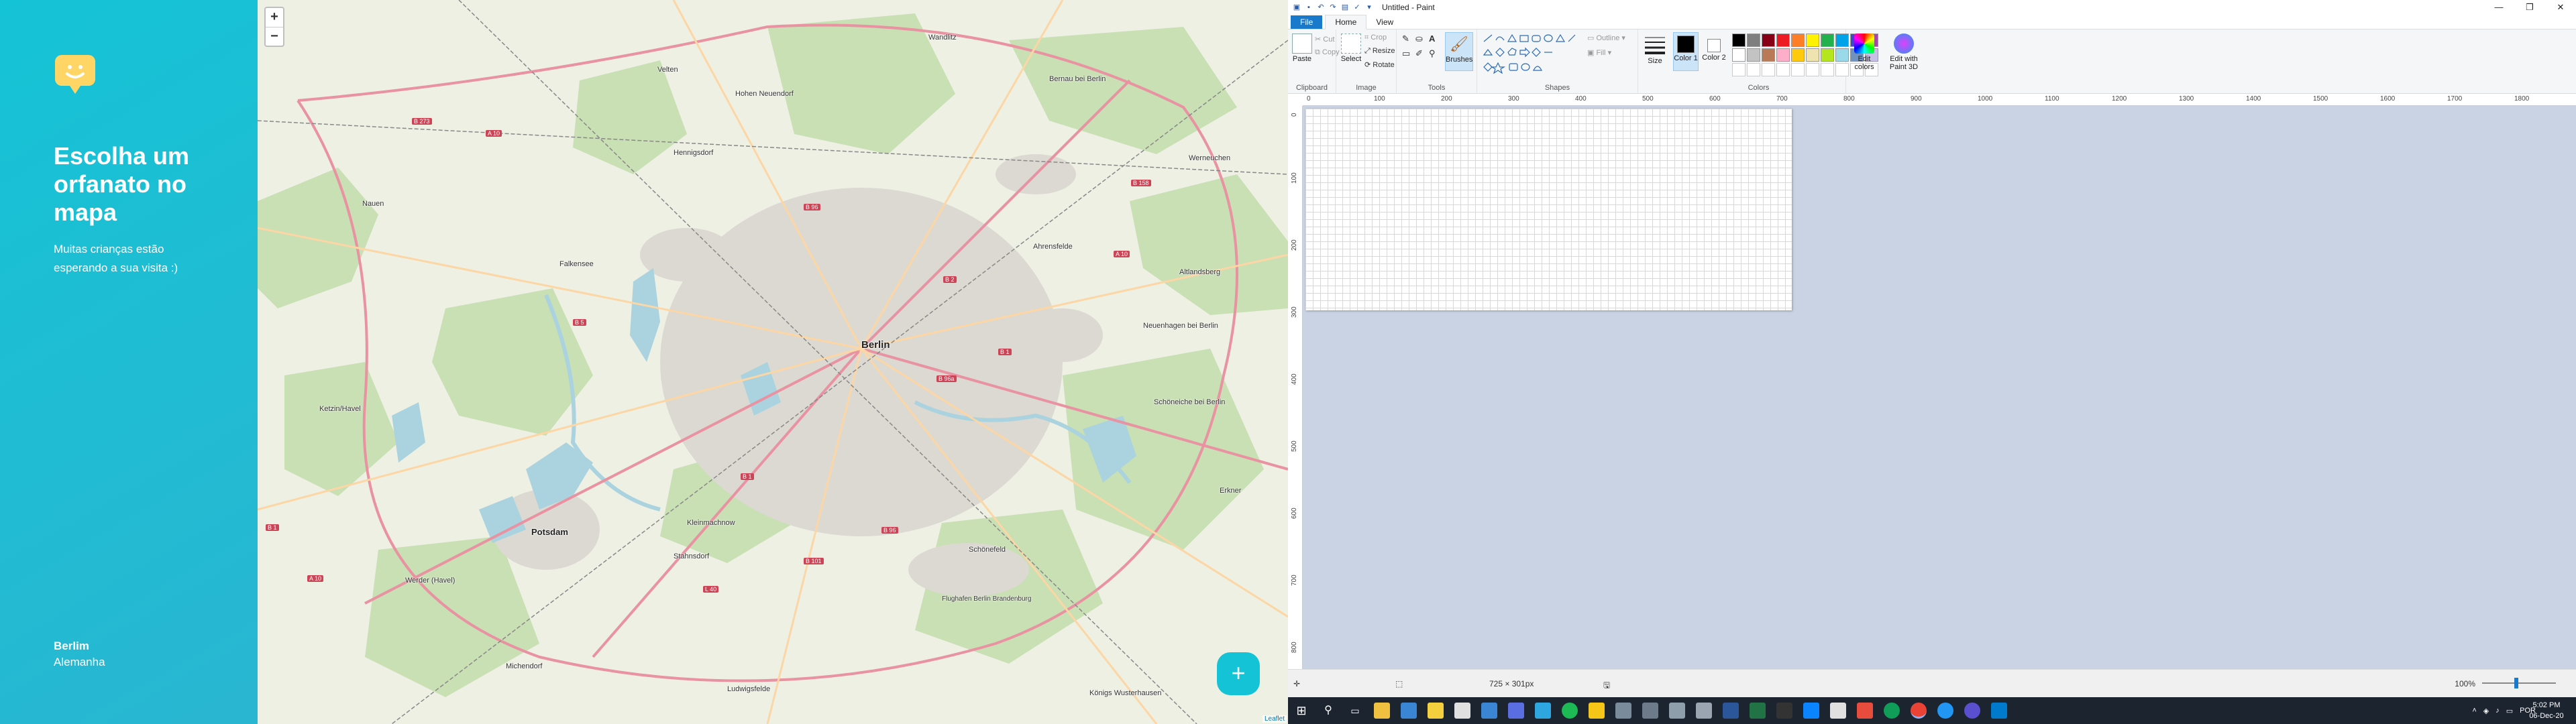 The image size is (2576, 724). I want to click on task-view-icon: ▭, so click(1355, 711).